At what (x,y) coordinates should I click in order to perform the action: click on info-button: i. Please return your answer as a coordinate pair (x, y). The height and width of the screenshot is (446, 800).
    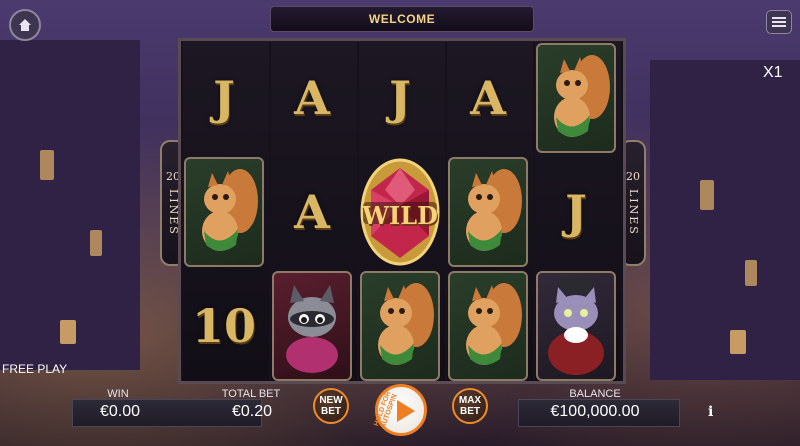
    Looking at the image, I should click on (710, 412).